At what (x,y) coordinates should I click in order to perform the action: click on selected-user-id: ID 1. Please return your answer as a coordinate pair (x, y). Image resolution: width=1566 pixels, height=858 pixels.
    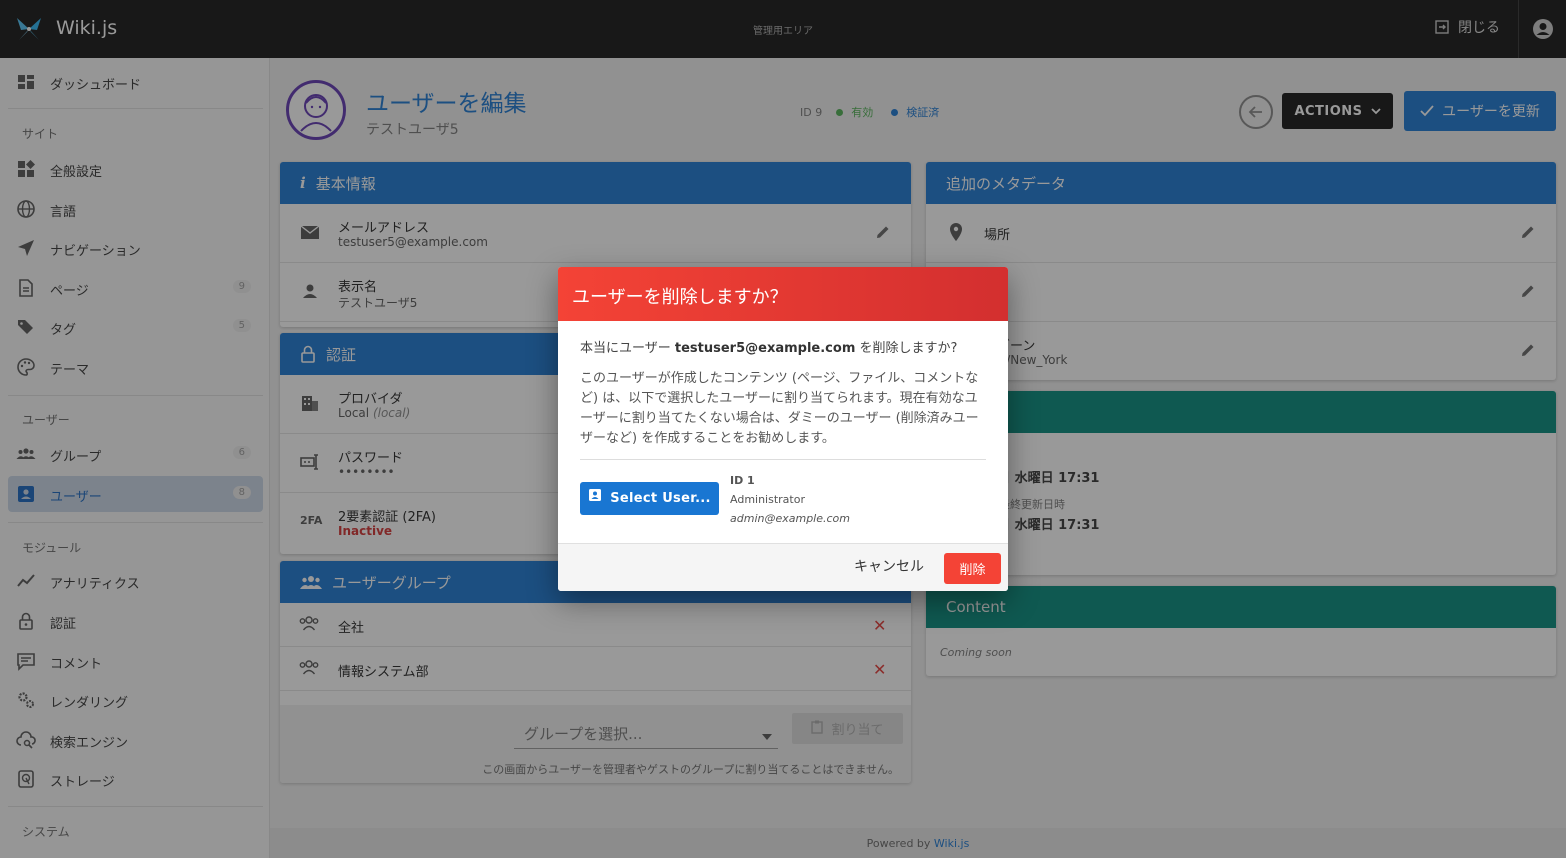
    Looking at the image, I should click on (742, 480).